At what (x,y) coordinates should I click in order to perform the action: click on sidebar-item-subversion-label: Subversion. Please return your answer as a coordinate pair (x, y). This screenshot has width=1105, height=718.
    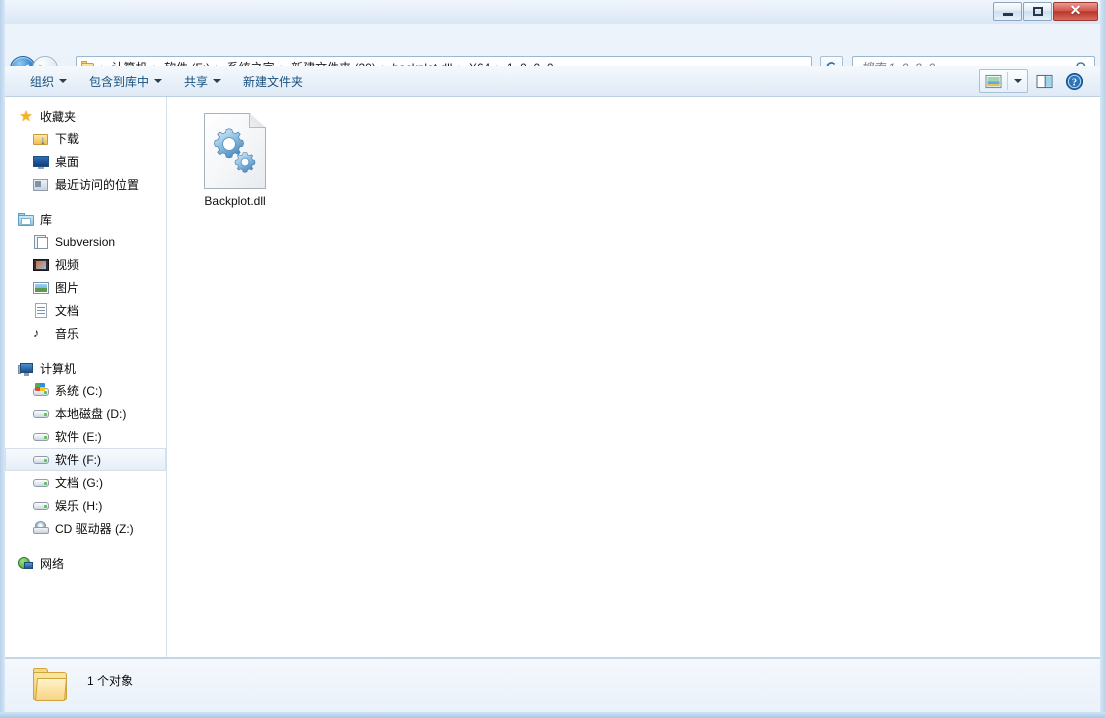
    Looking at the image, I should click on (85, 241).